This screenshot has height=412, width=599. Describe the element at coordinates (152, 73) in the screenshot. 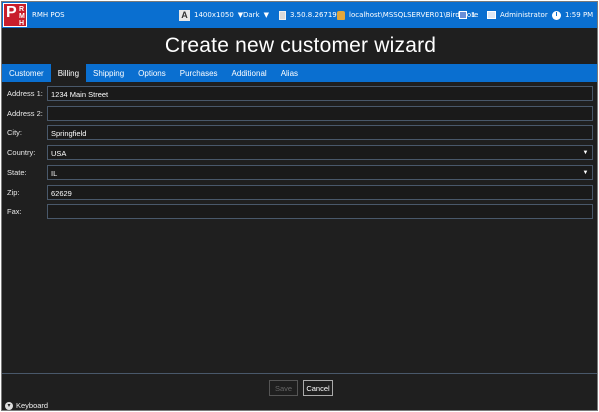

I see `tab-options: Options` at that location.